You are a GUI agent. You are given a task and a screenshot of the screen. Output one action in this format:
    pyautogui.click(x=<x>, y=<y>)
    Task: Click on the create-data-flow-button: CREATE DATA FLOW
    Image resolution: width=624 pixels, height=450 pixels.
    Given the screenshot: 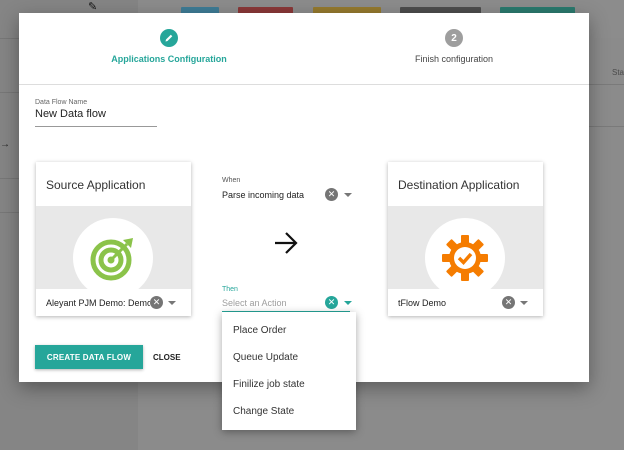 What is the action you would take?
    pyautogui.click(x=89, y=357)
    